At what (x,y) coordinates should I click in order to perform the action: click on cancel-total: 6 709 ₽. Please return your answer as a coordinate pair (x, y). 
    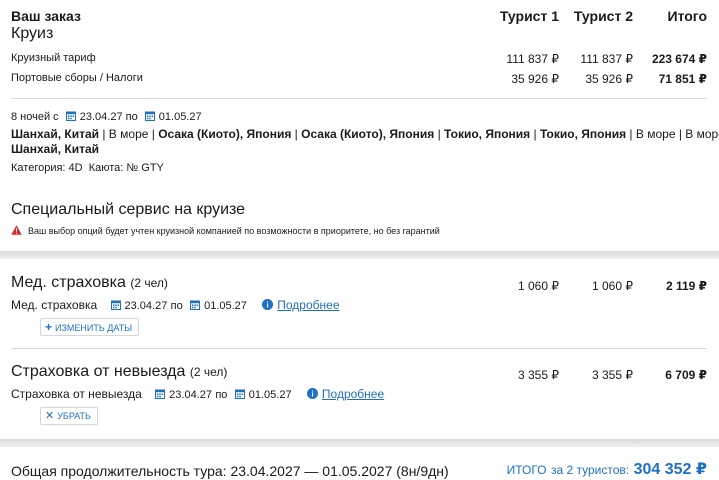
    Looking at the image, I should click on (686, 375).